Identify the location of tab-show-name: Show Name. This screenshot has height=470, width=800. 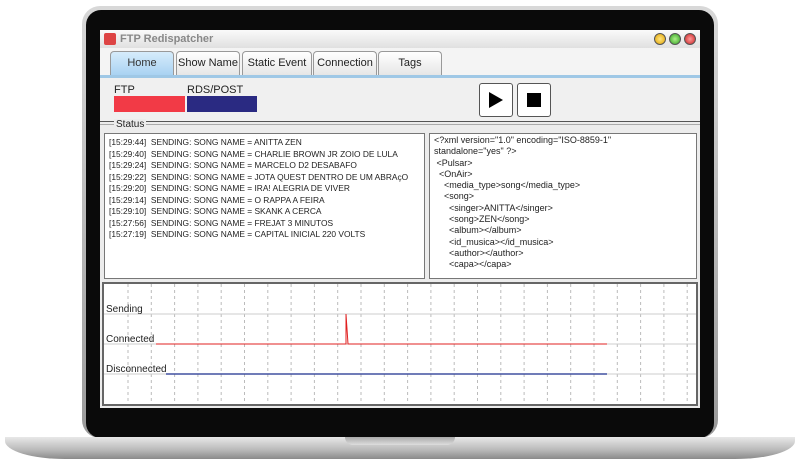
(208, 63).